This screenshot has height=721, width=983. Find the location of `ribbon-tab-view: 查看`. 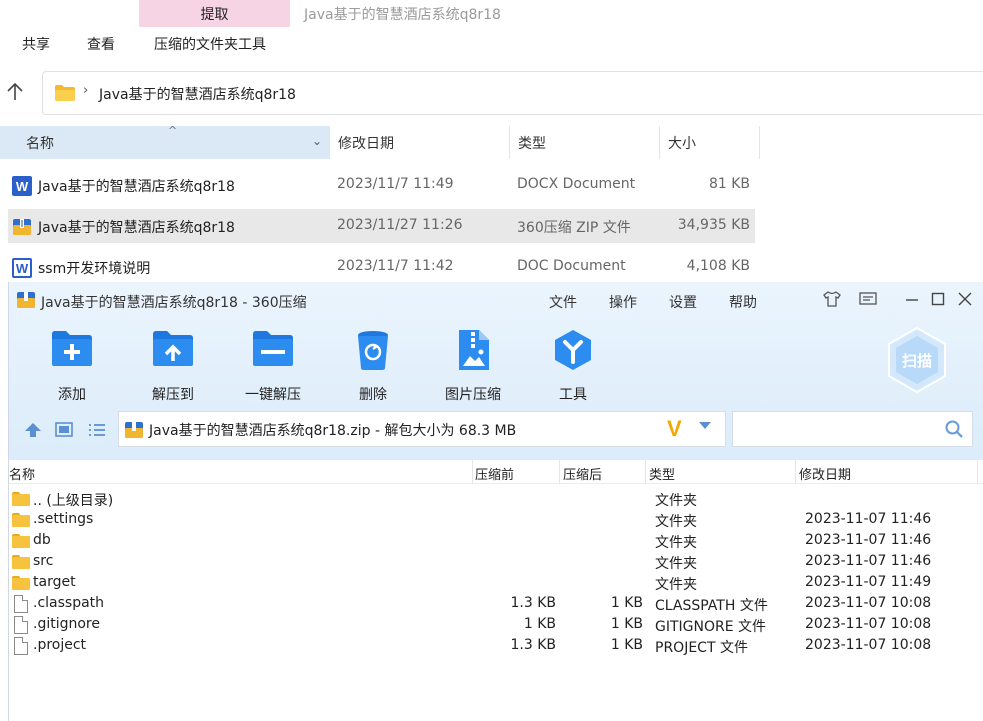

ribbon-tab-view: 查看 is located at coordinates (101, 44).